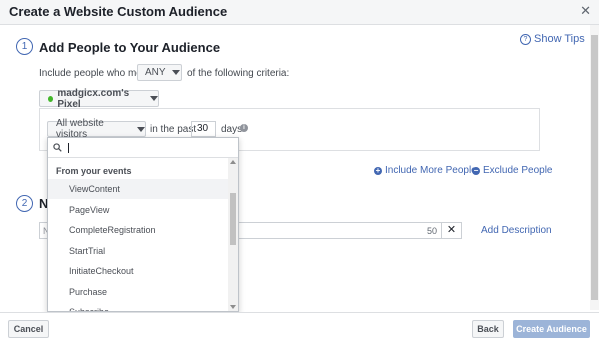 The width and height of the screenshot is (599, 344). I want to click on in-the-past-label: in the past, so click(173, 129).